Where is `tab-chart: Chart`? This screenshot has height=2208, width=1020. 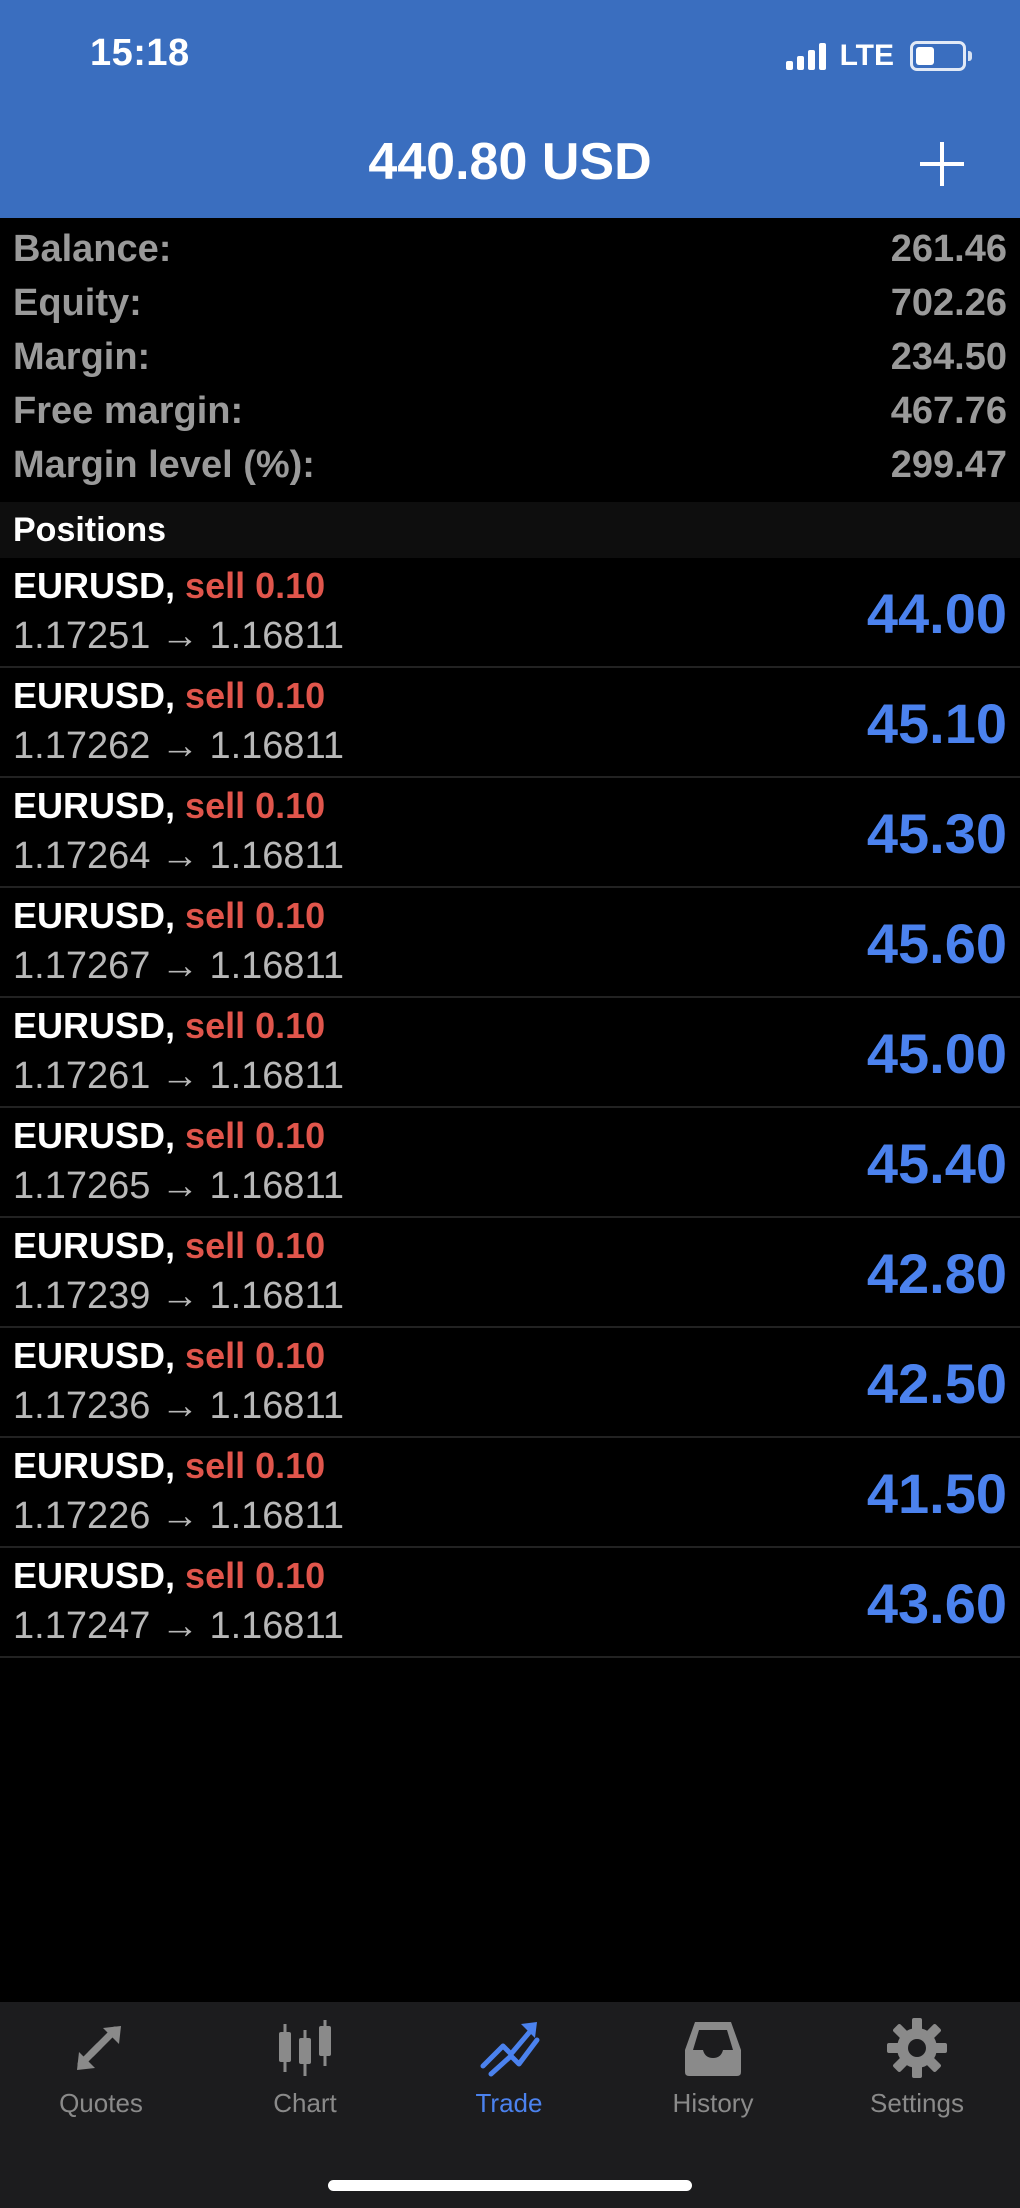 tab-chart: Chart is located at coordinates (305, 2076).